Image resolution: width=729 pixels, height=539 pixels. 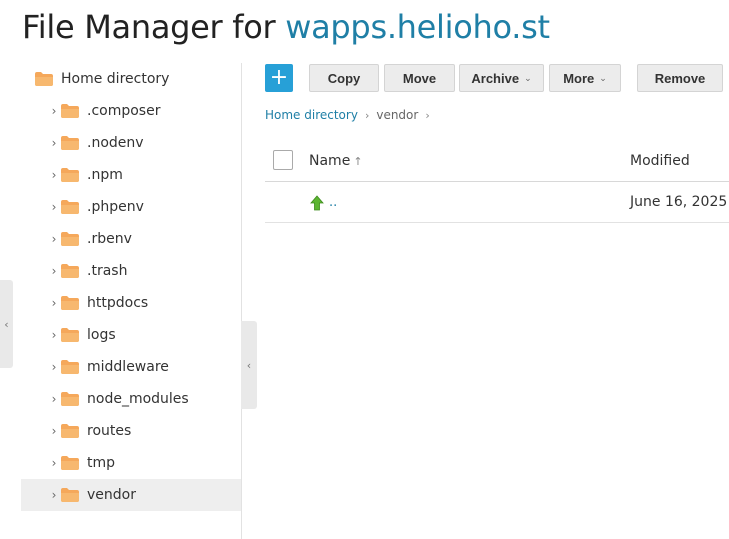 What do you see at coordinates (128, 367) in the screenshot?
I see `tree-item-label: middleware` at bounding box center [128, 367].